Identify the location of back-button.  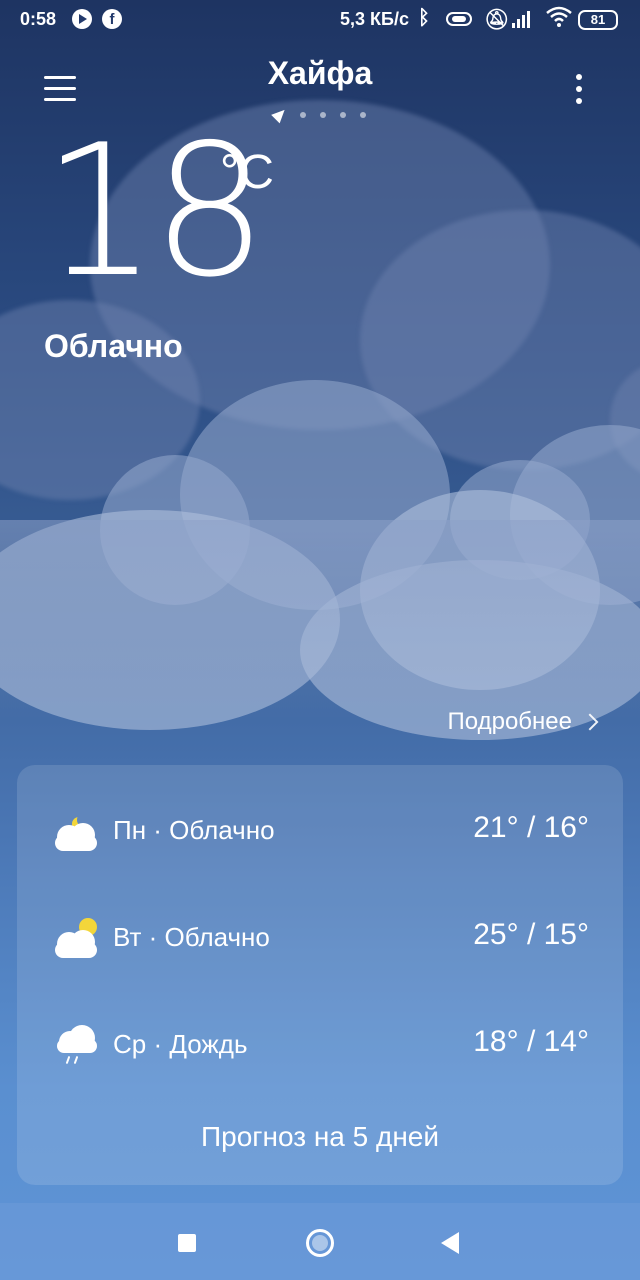
(450, 1243).